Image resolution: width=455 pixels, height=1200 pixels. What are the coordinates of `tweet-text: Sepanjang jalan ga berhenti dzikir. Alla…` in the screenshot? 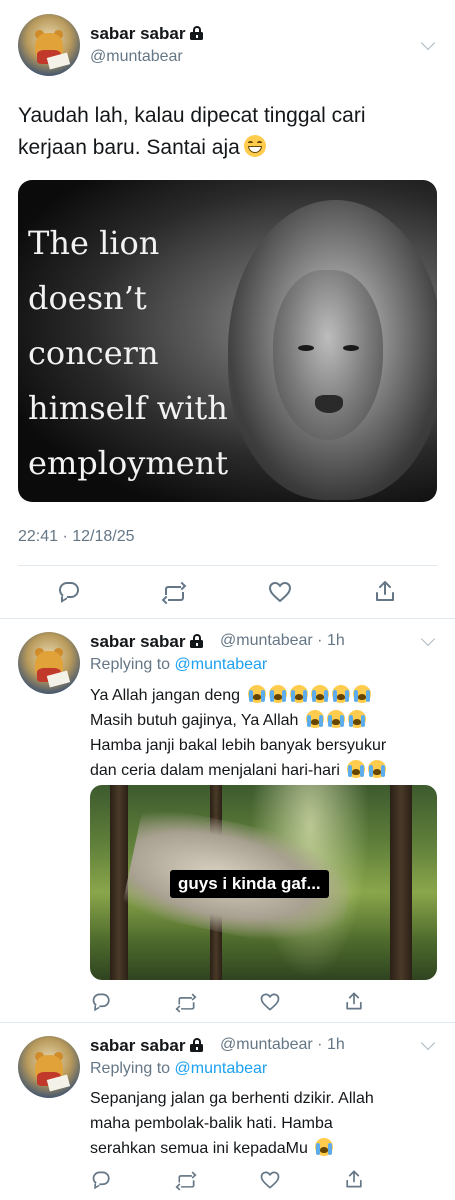 It's located at (267, 1123).